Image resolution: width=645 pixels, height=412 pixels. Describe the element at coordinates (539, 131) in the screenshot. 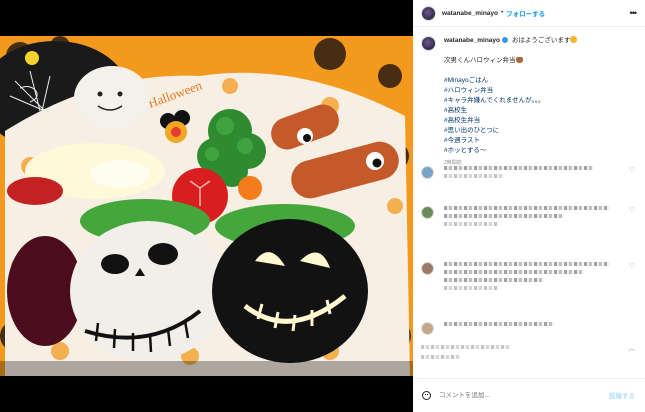

I see `hashtag-link: #思い出のひとつに` at that location.